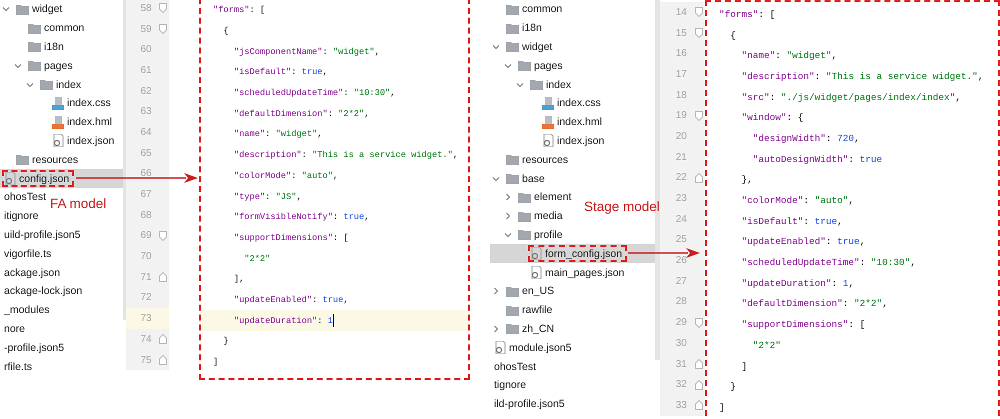 The image size is (1000, 419). I want to click on tree-item: -profile.json5, so click(35, 348).